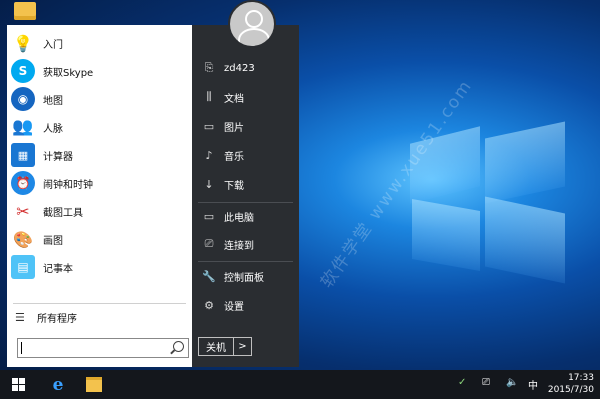 The image size is (600, 399). I want to click on file-explorer-taskbar-button, so click(94, 384).